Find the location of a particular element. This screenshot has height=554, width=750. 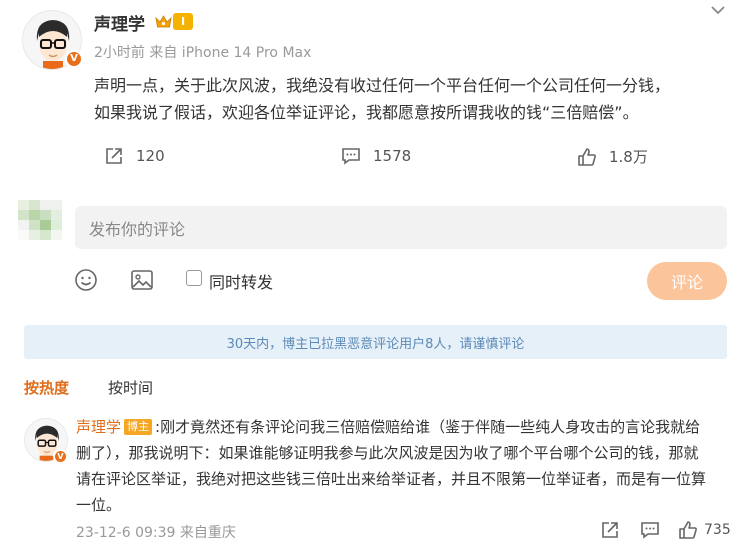

like-button: 1.8万 is located at coordinates (612, 156).